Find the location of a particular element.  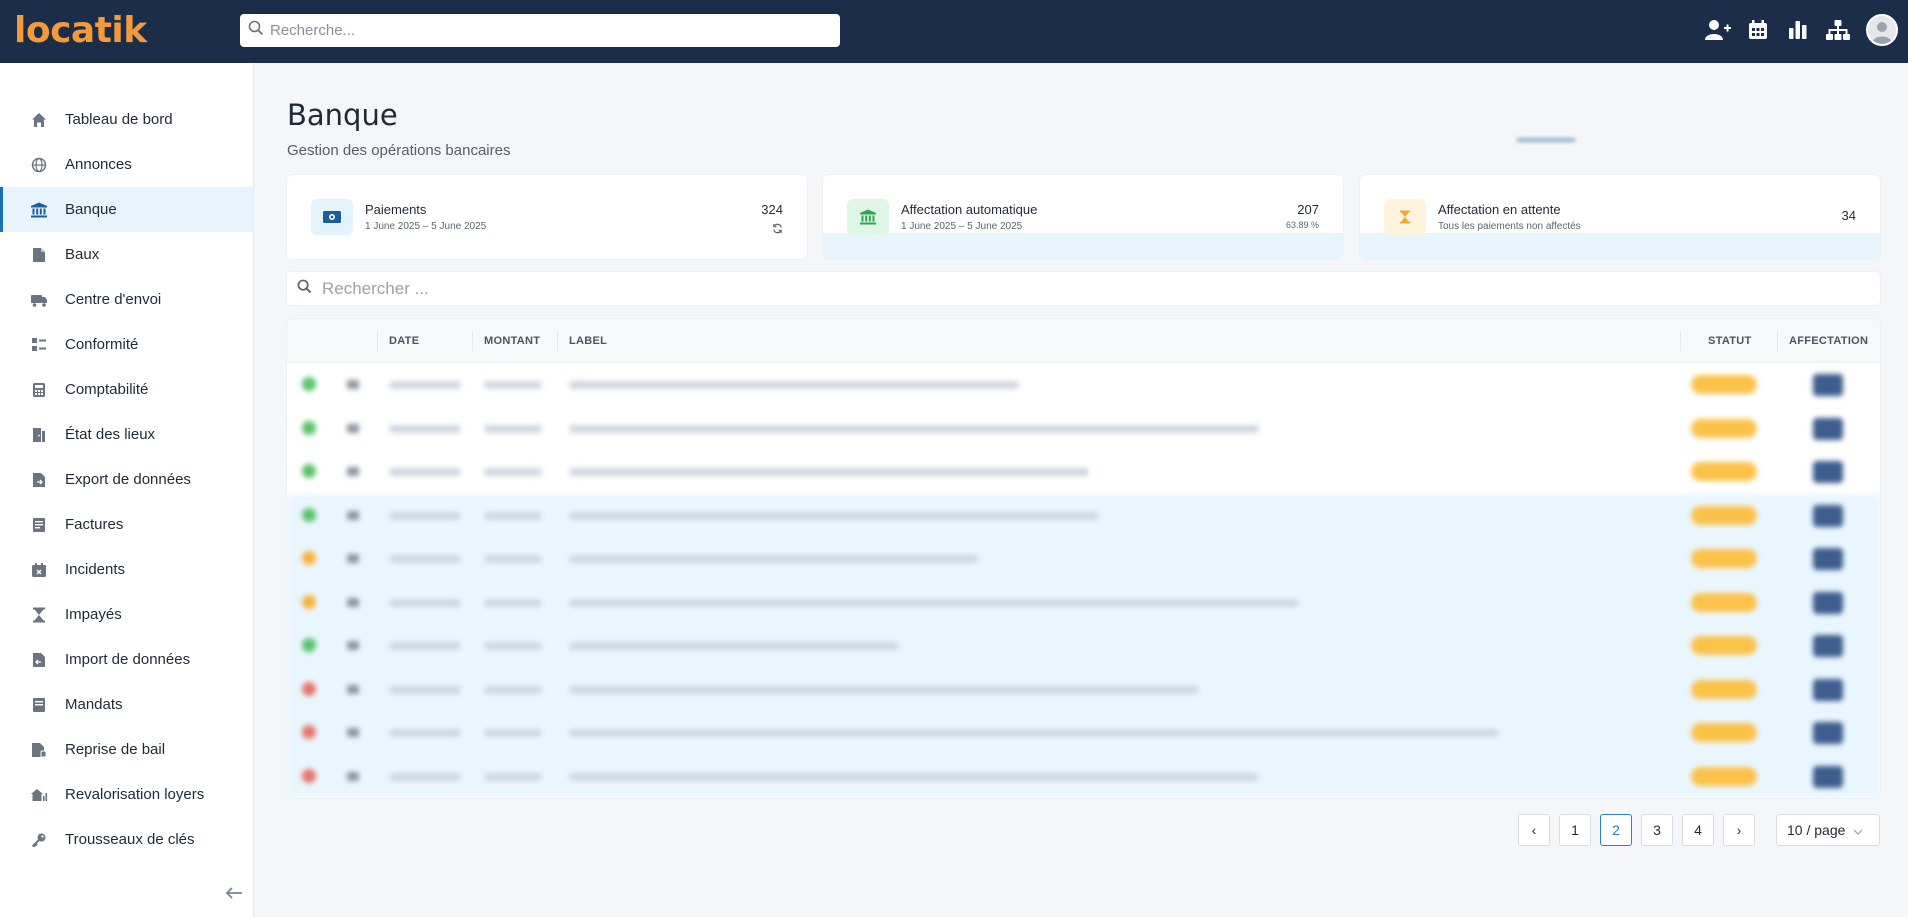

sidebar-item-banque: Banque is located at coordinates (126, 209).